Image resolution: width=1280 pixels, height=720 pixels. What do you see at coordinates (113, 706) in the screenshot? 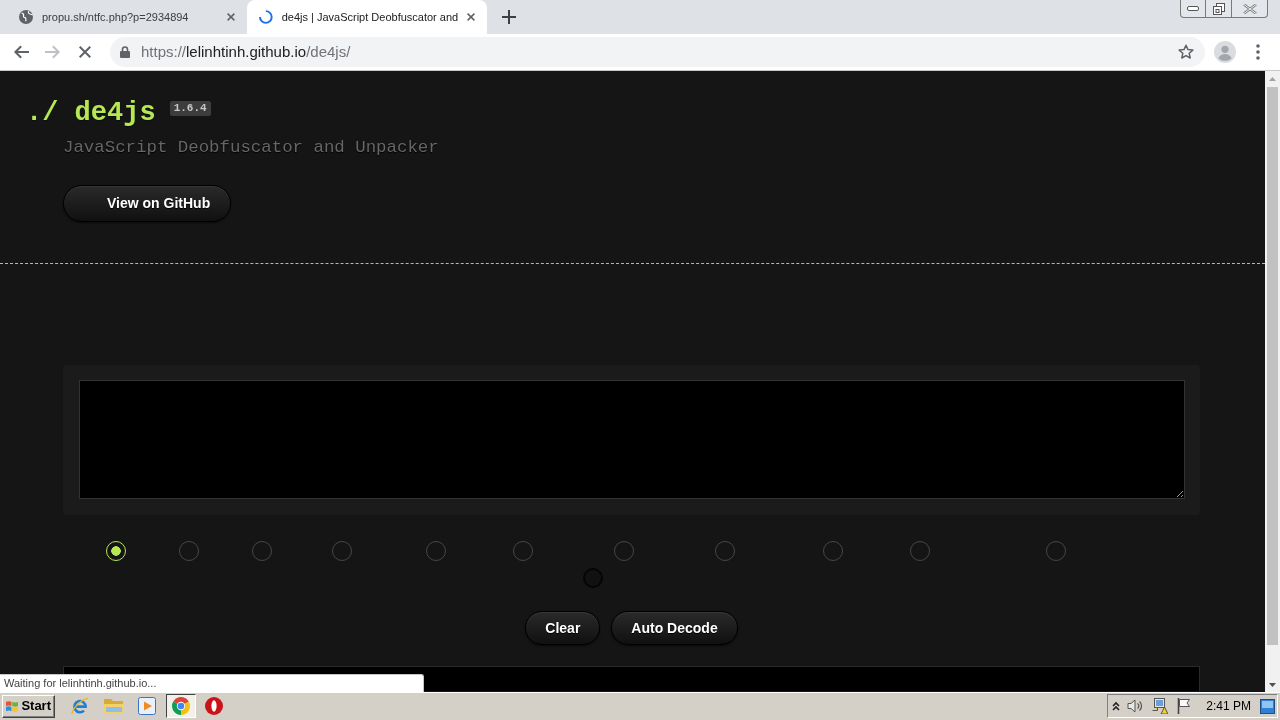
I see `folder-icon` at bounding box center [113, 706].